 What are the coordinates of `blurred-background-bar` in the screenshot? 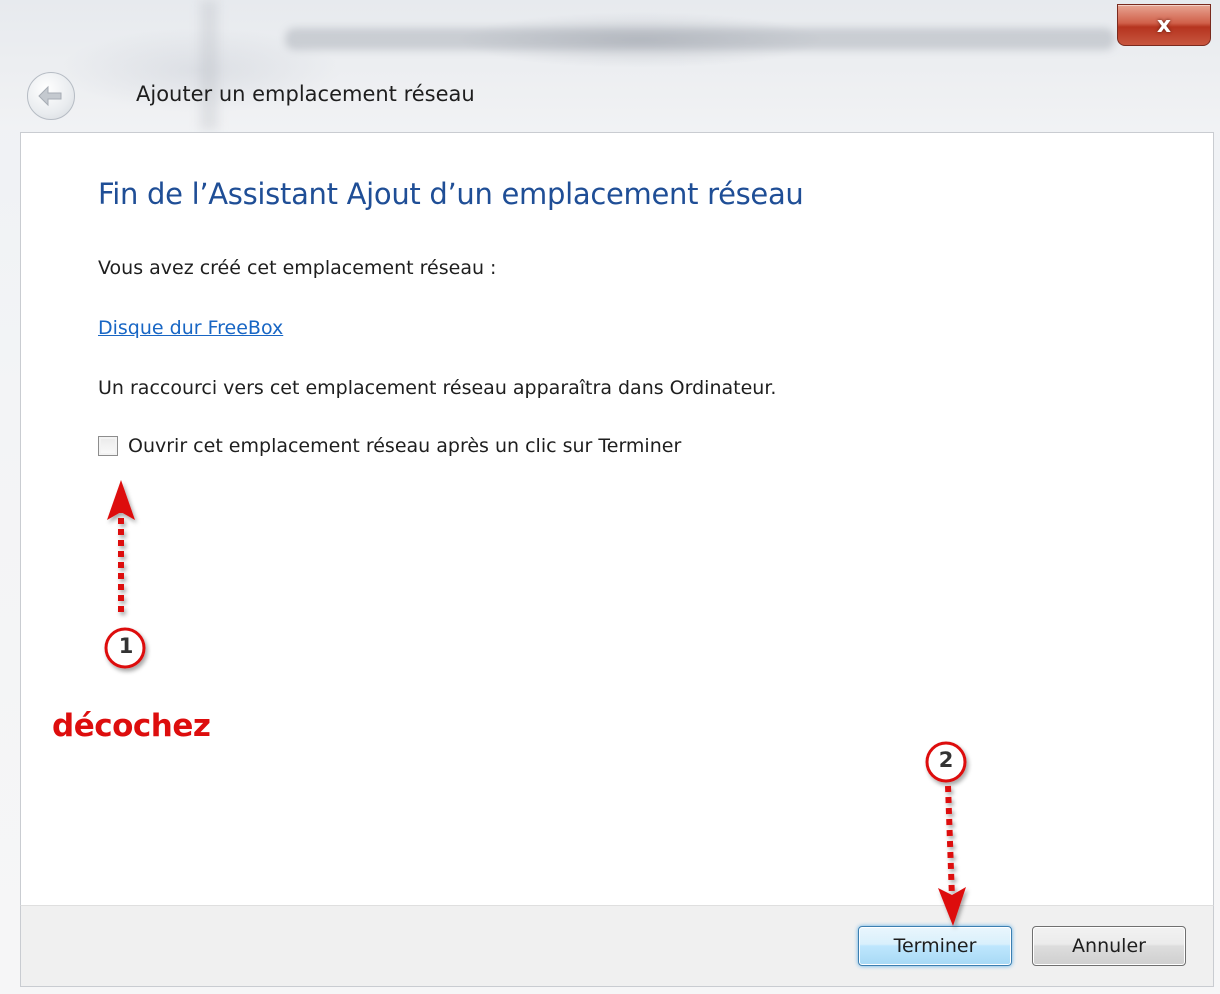 It's located at (209, 65).